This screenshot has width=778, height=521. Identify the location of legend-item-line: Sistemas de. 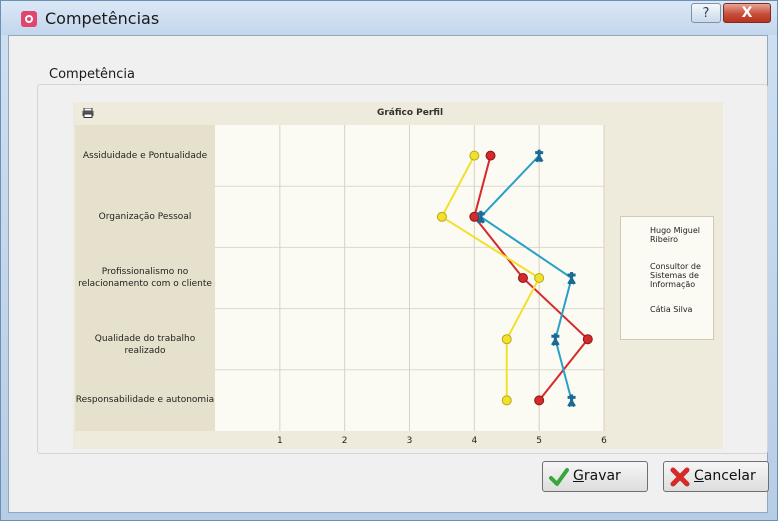
(674, 275).